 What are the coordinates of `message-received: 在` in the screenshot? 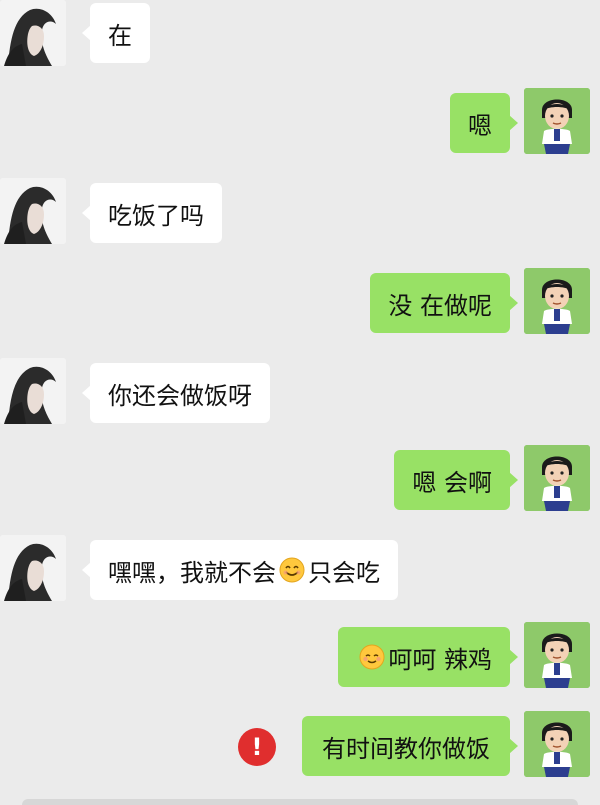 It's located at (300, 35).